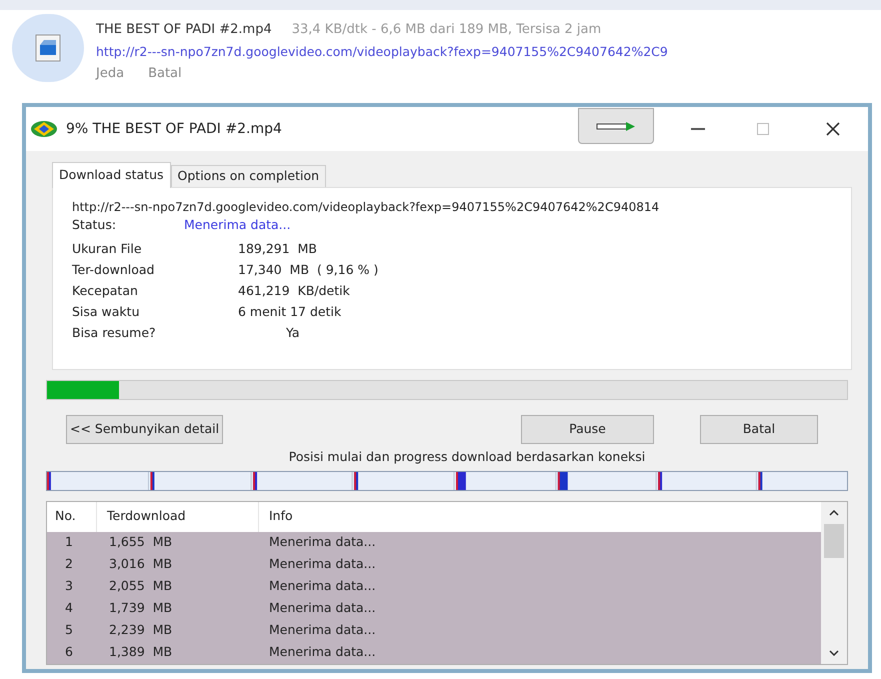  I want to click on app-logo-icon, so click(44, 129).